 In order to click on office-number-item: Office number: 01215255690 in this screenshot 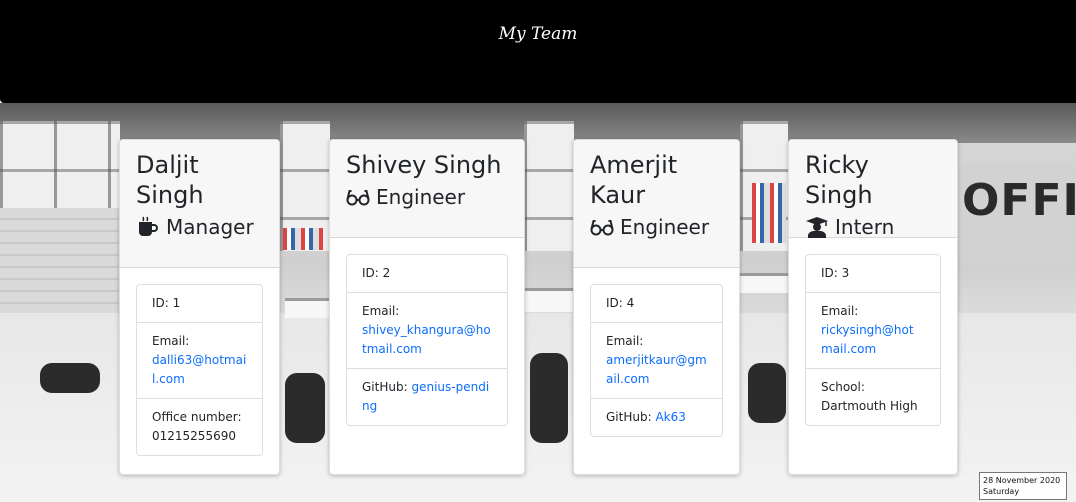, I will do `click(197, 426)`.